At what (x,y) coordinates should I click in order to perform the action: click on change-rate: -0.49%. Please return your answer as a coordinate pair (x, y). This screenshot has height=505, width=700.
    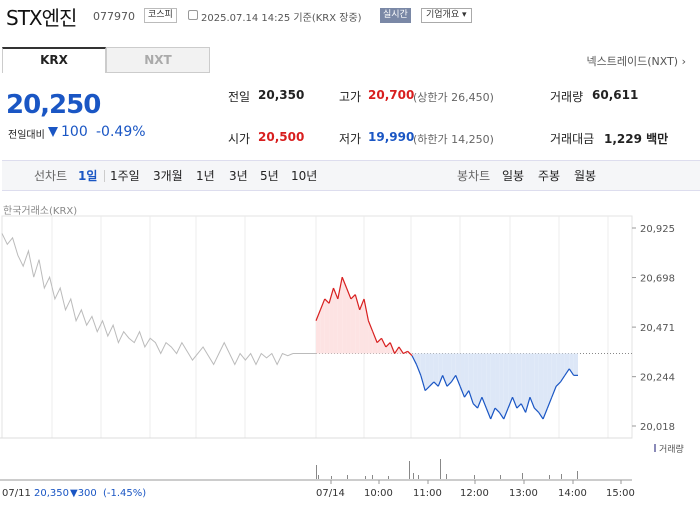
    Looking at the image, I should click on (121, 132).